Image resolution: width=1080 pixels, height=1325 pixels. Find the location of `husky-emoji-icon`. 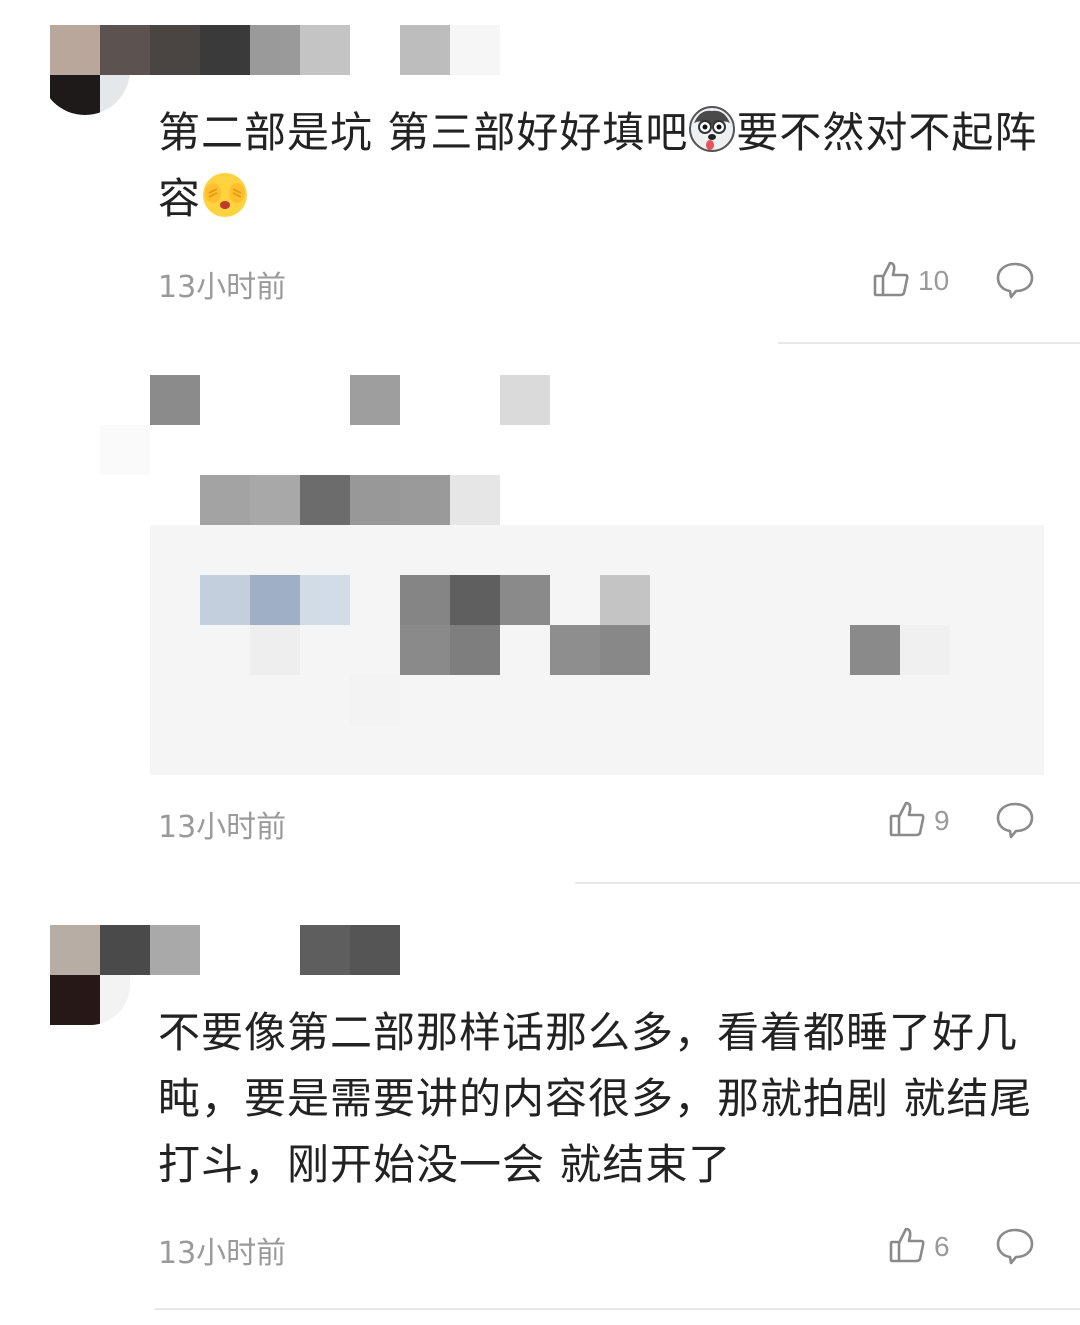

husky-emoji-icon is located at coordinates (712, 129).